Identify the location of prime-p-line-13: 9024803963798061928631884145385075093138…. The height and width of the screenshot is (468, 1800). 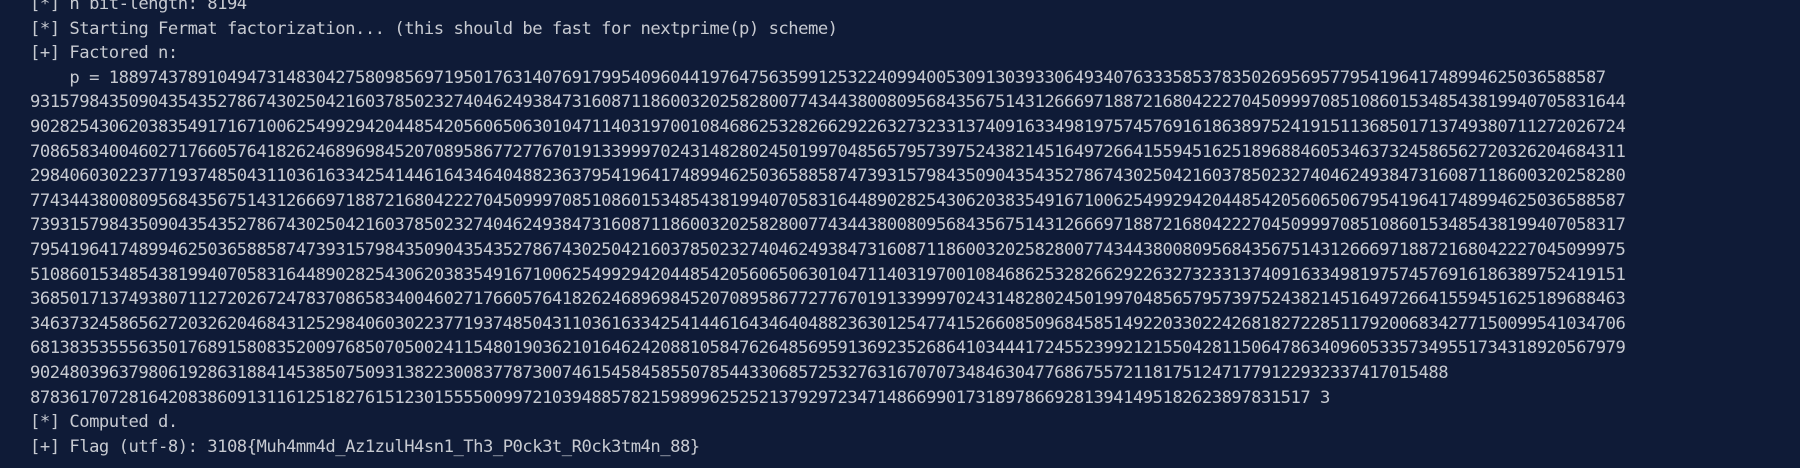
(739, 372).